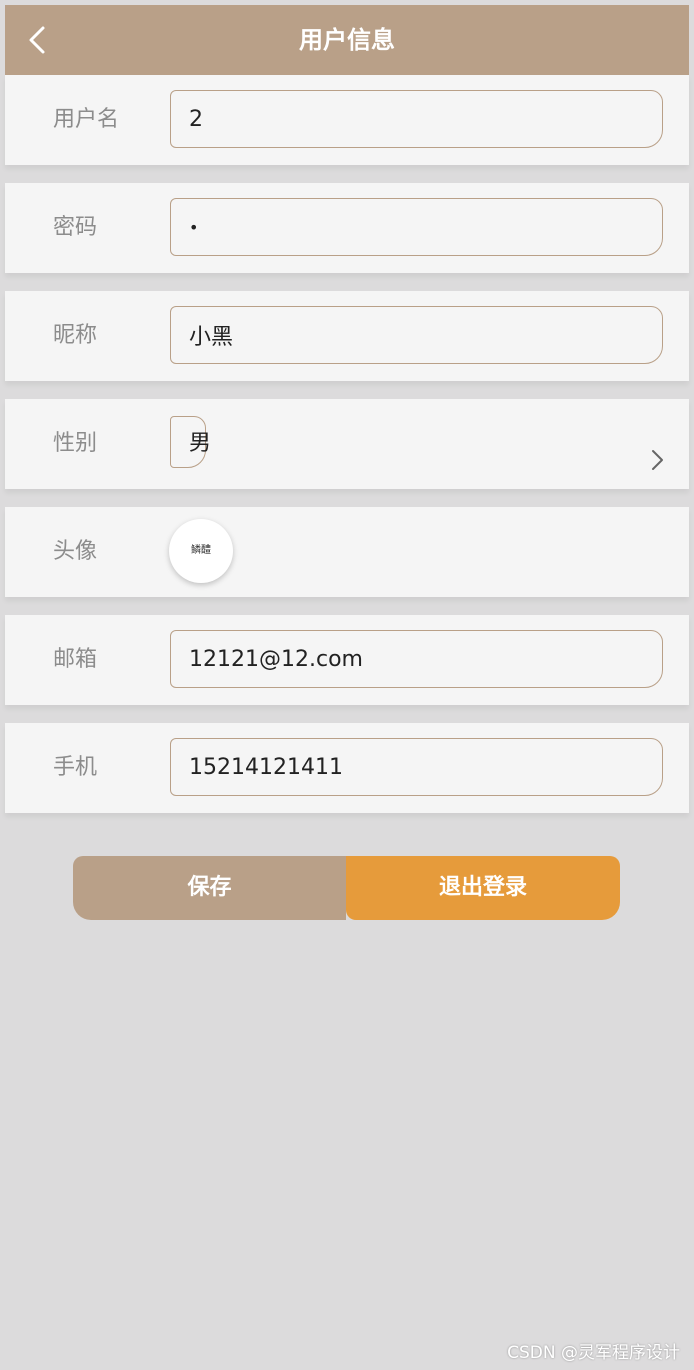 The image size is (694, 1370). What do you see at coordinates (347, 552) in the screenshot?
I see `avatar-row: 头像 鳞醴` at bounding box center [347, 552].